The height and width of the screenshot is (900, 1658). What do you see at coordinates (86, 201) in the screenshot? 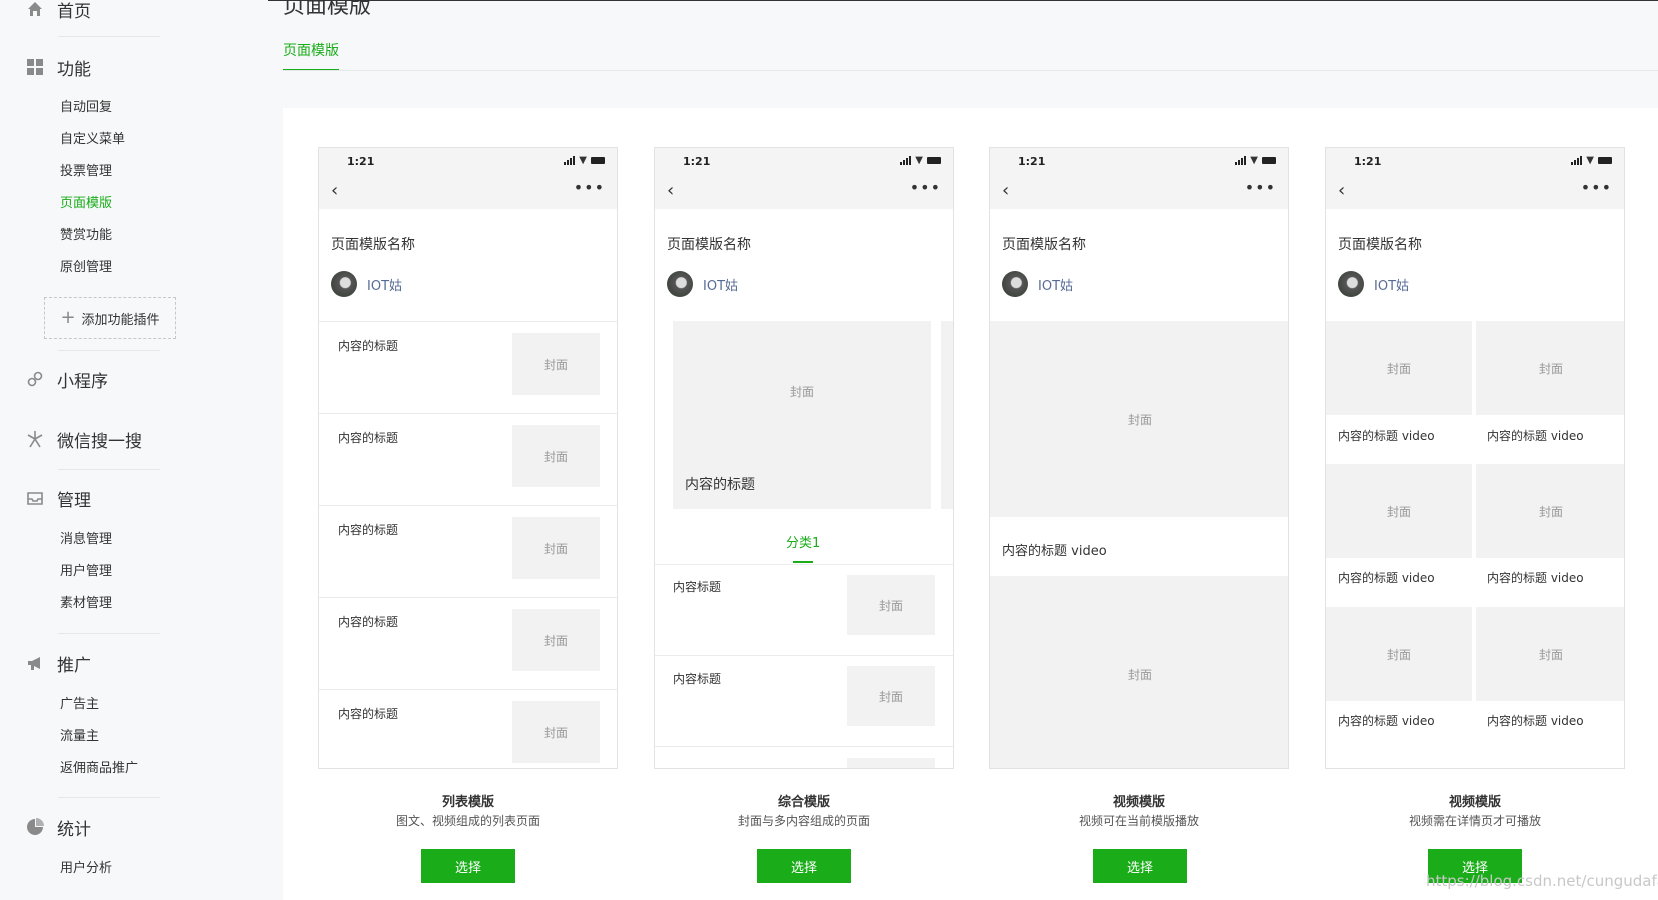
I see `sidebar-item-page-template: 页面模版` at bounding box center [86, 201].